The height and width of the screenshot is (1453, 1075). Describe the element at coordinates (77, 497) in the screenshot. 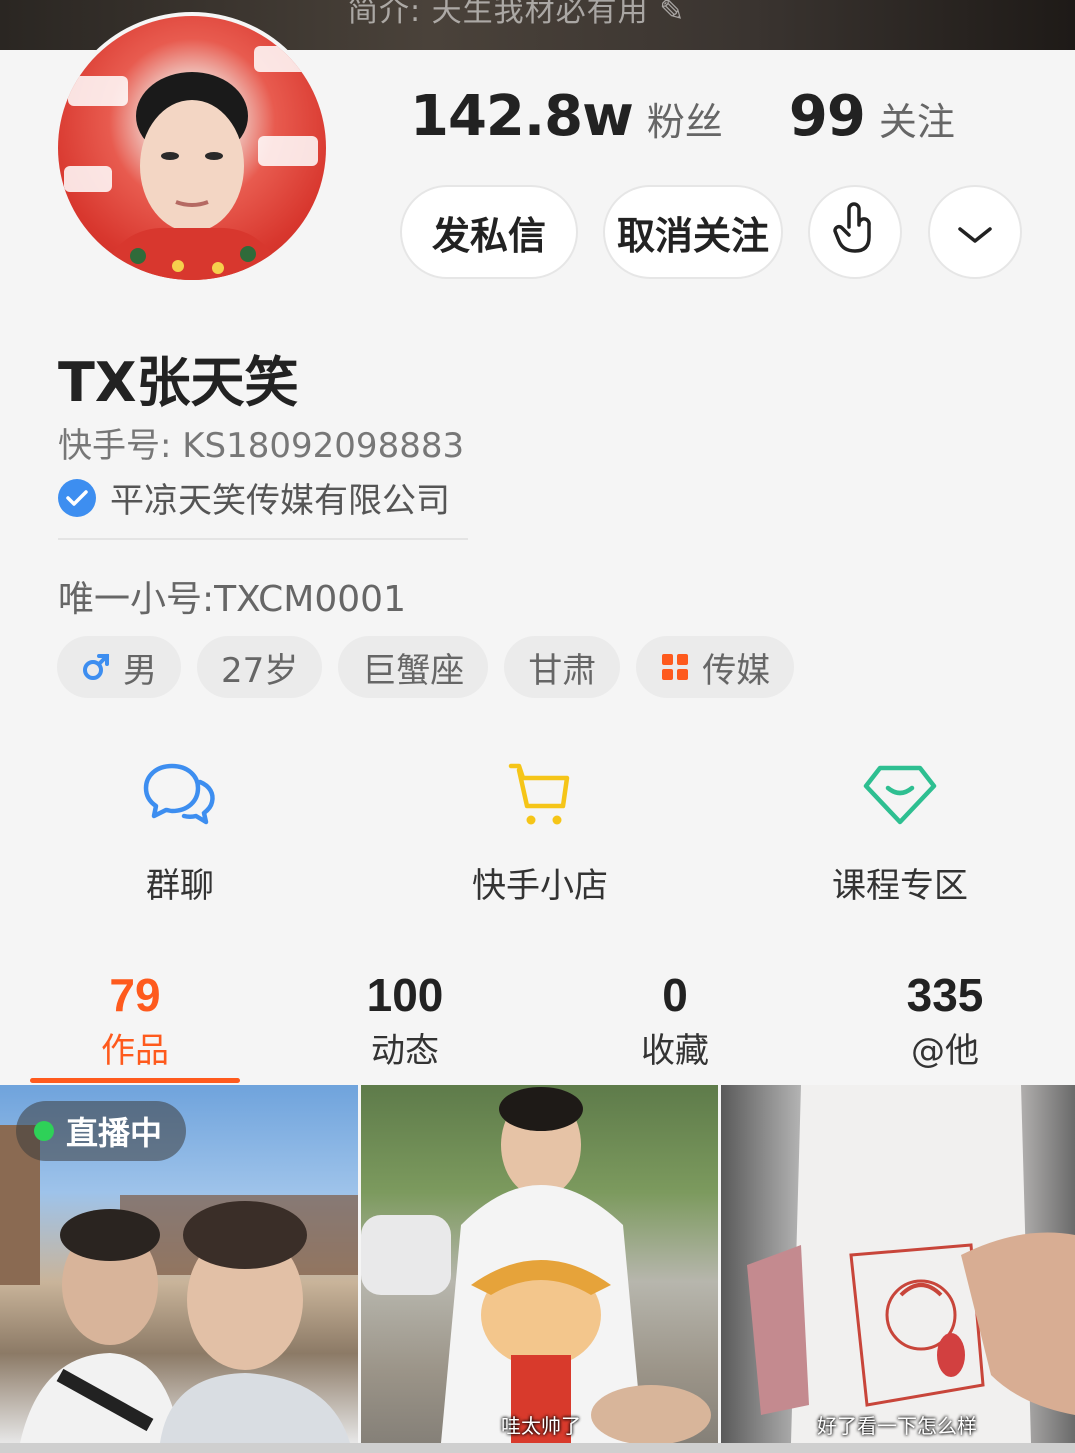

I see `verified-check-icon` at that location.